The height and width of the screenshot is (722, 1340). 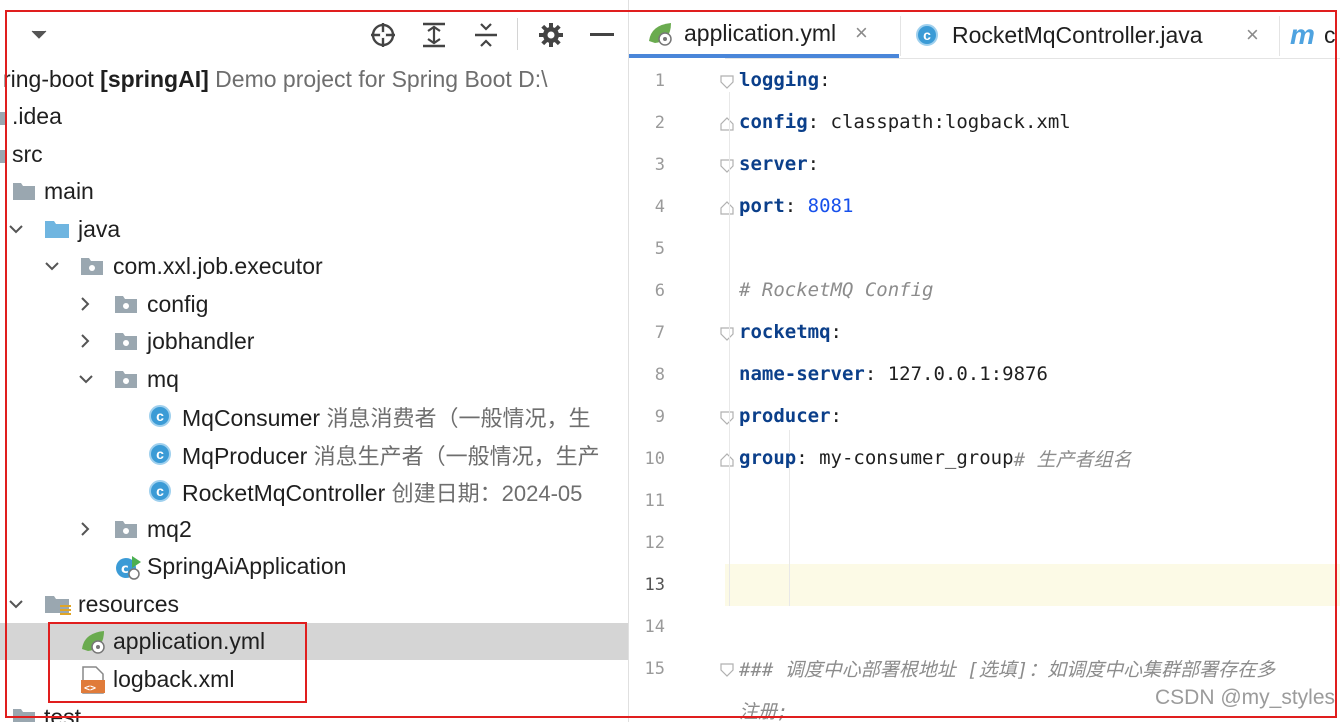 What do you see at coordinates (314, 154) in the screenshot?
I see `tree-item-src: src` at bounding box center [314, 154].